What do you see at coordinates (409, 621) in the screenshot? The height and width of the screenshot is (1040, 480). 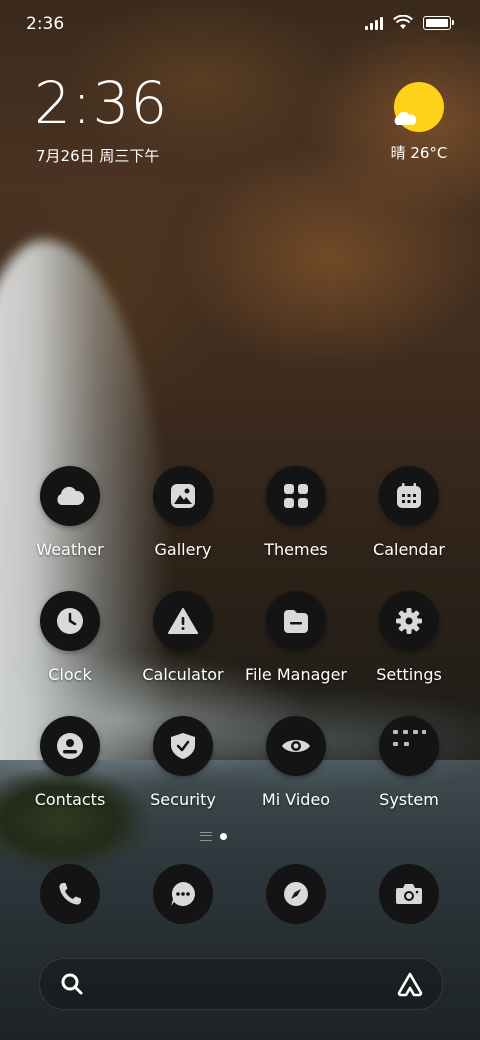 I see `settings-icon` at bounding box center [409, 621].